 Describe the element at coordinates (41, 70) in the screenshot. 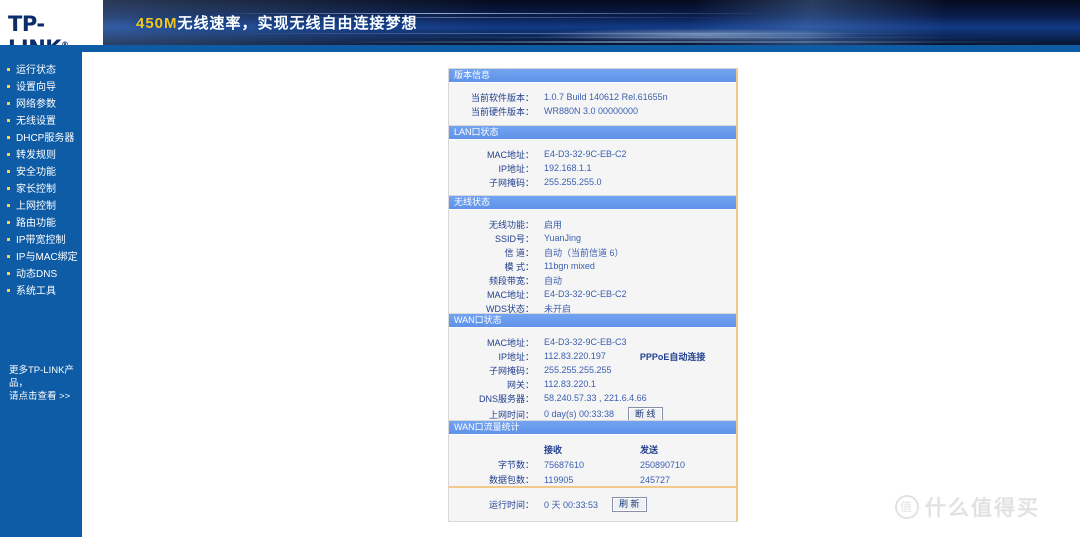

I see `sidebar-item-0: 运行状态` at that location.